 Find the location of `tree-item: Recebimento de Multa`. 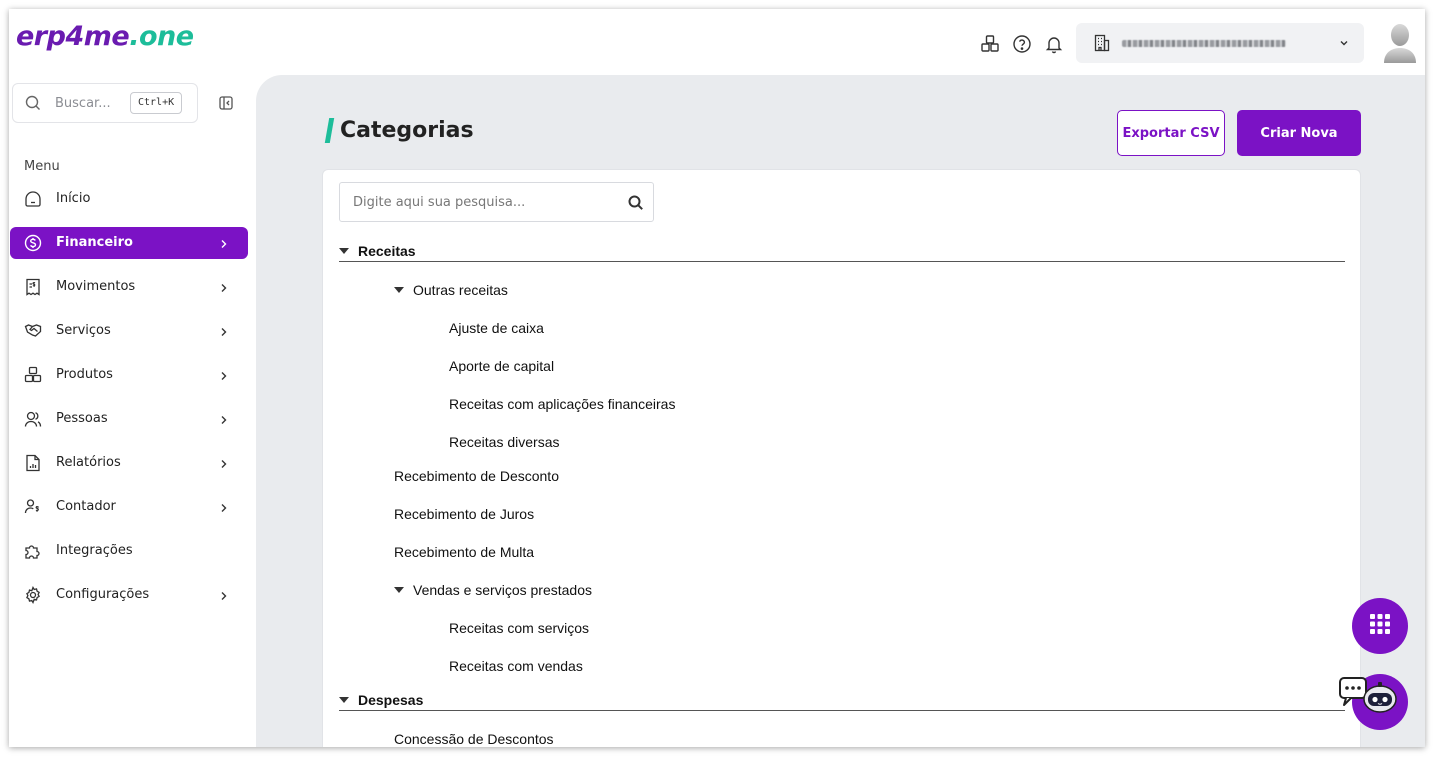

tree-item: Recebimento de Multa is located at coordinates (464, 552).